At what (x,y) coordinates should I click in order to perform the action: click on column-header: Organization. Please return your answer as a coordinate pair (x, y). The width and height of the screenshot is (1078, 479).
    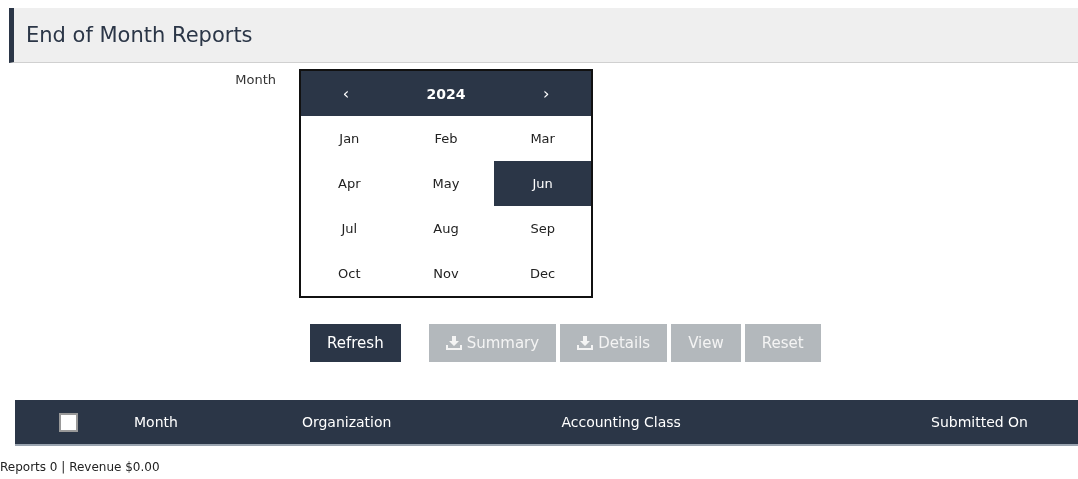
    Looking at the image, I should click on (346, 422).